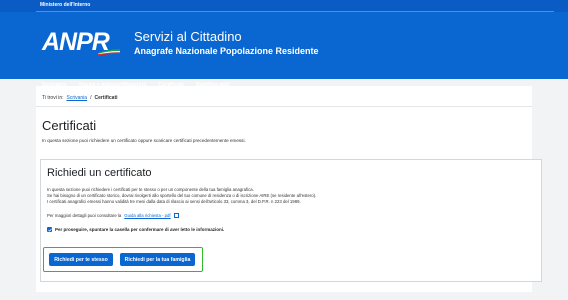 This screenshot has height=300, width=568. Describe the element at coordinates (176, 215) in the screenshot. I see `external-link-icon` at that location.